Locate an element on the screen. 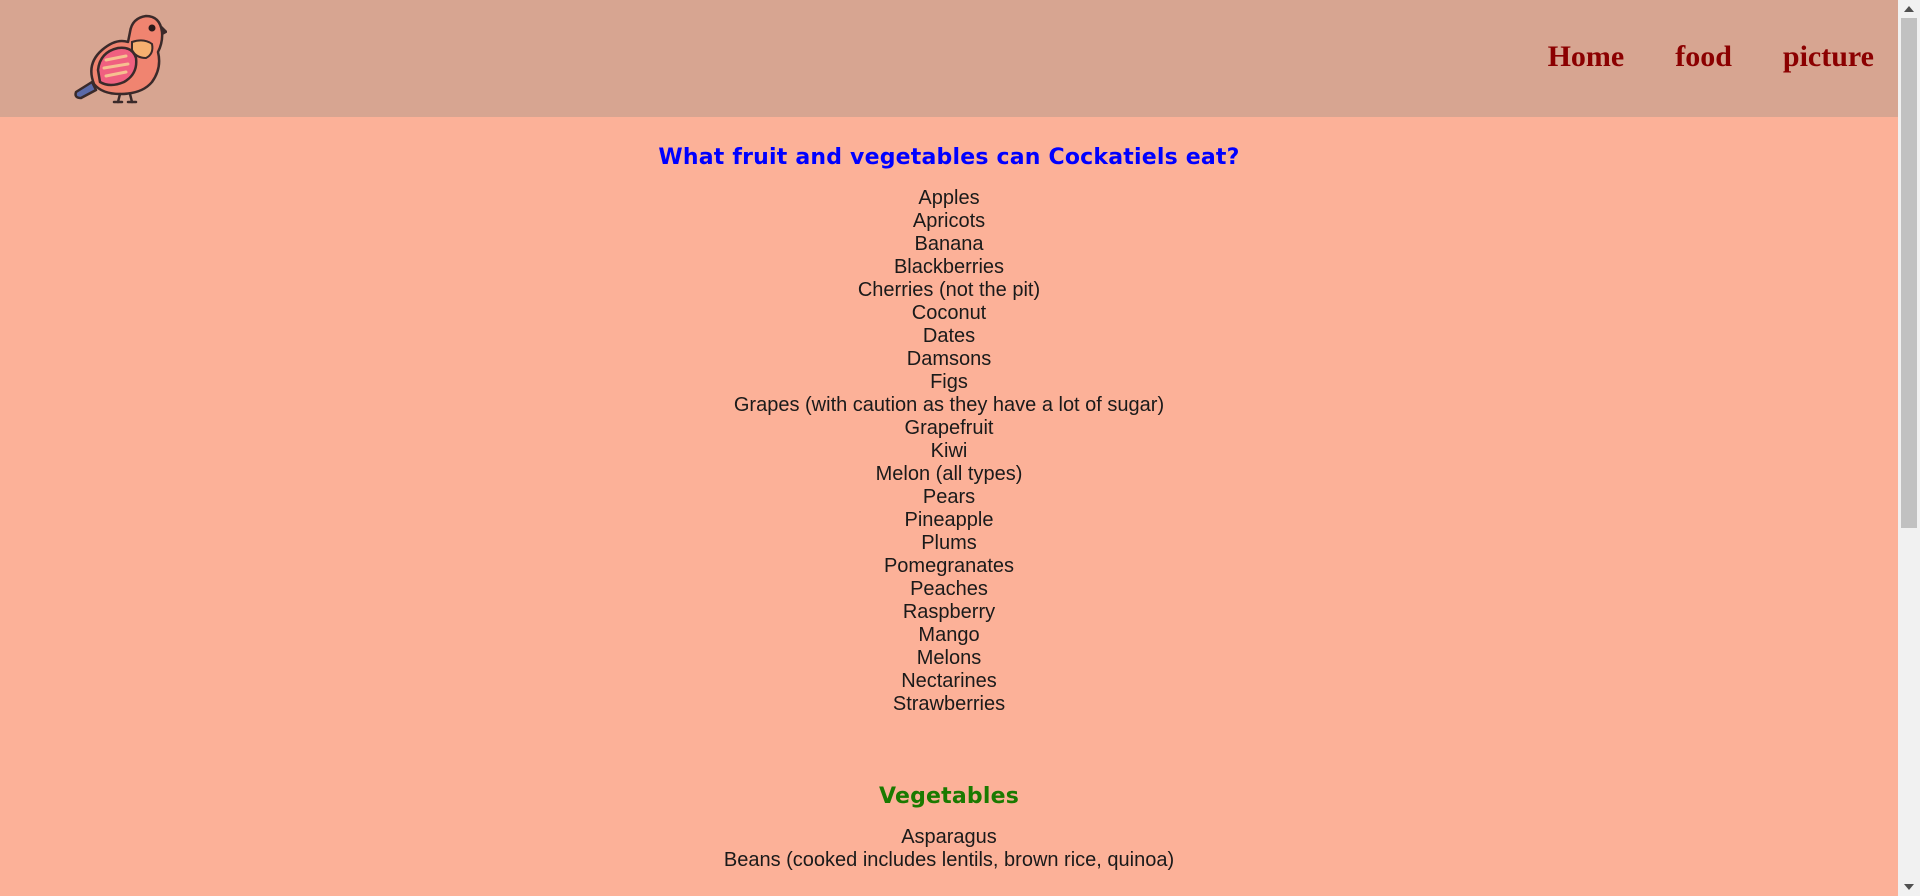 The height and width of the screenshot is (896, 1920). fruit-item: Cherries (not the pit) is located at coordinates (949, 290).